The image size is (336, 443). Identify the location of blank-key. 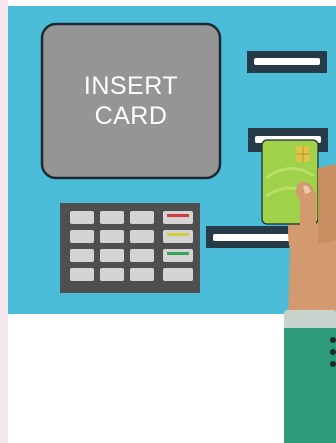
(178, 274).